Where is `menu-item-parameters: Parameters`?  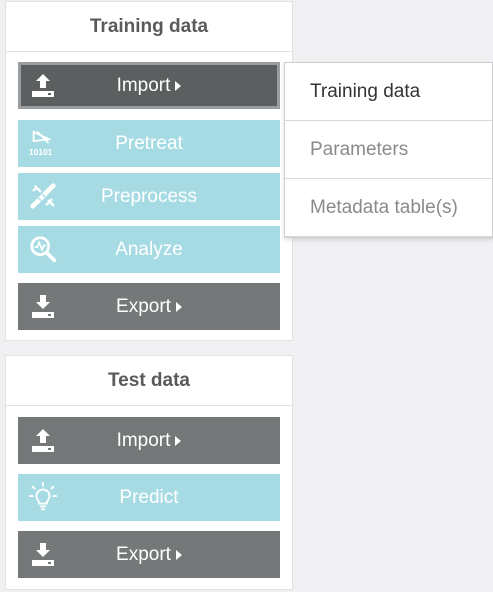
menu-item-parameters: Parameters is located at coordinates (388, 150).